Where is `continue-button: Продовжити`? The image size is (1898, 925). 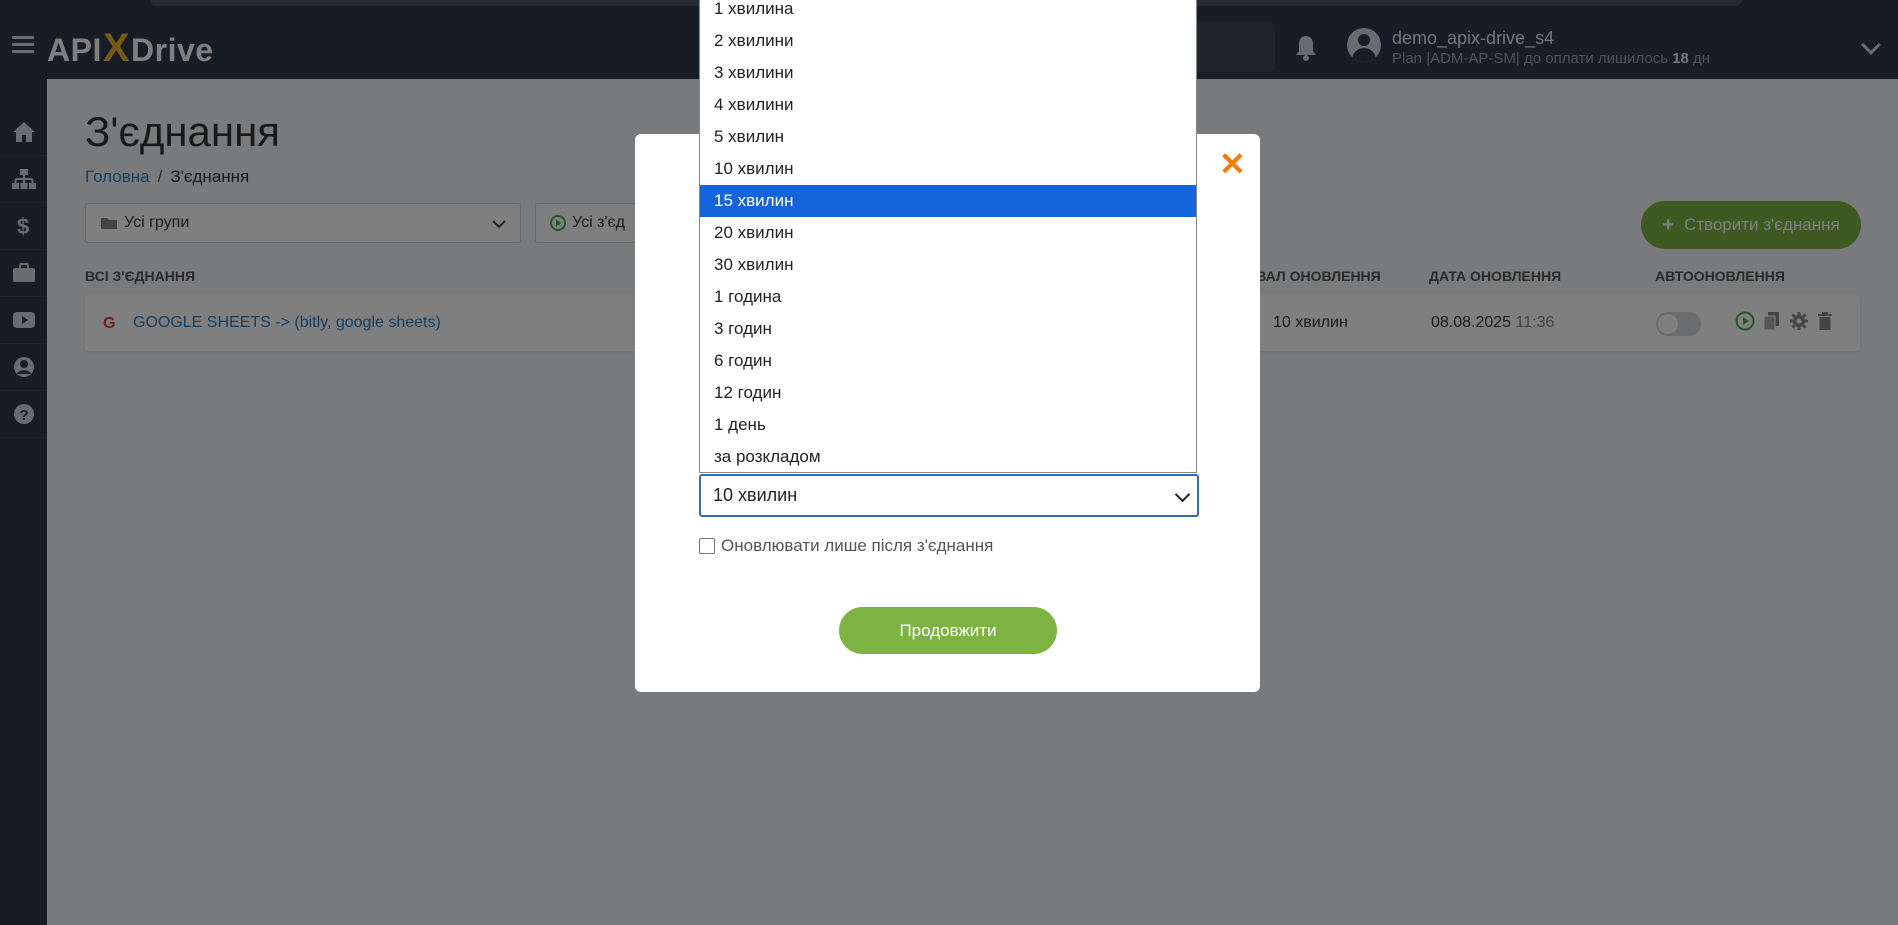
continue-button: Продовжити is located at coordinates (948, 630).